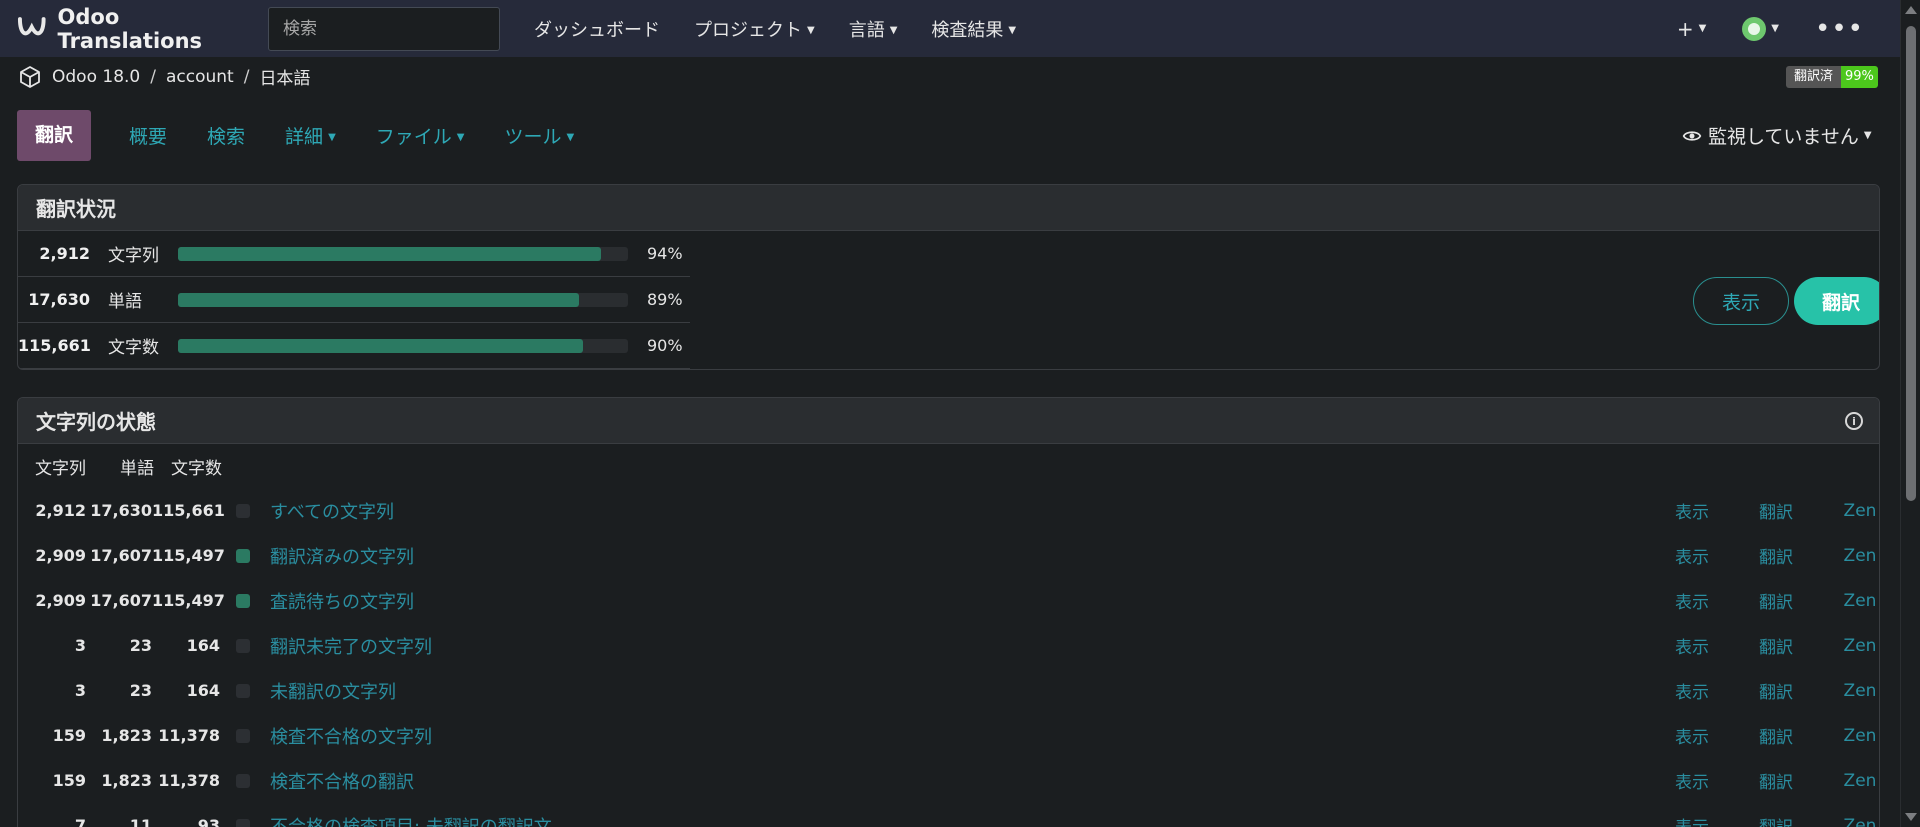  Describe the element at coordinates (333, 691) in the screenshot. I see `string-filter-link: 未翻訳の文字列` at that location.